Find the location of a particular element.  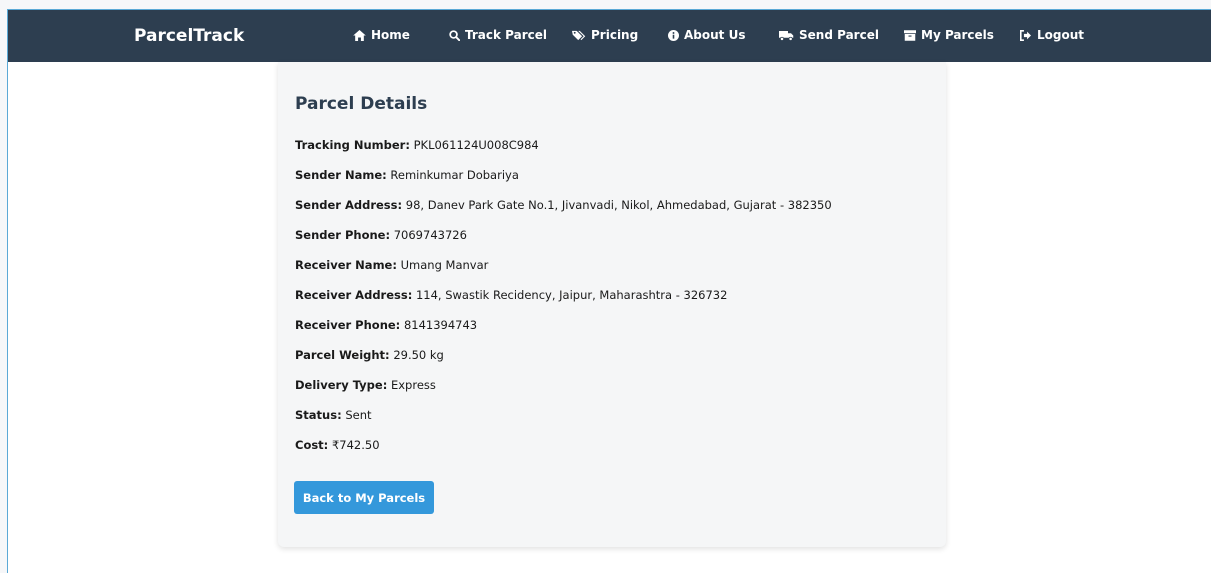

nav-about-us: About Us is located at coordinates (706, 35).